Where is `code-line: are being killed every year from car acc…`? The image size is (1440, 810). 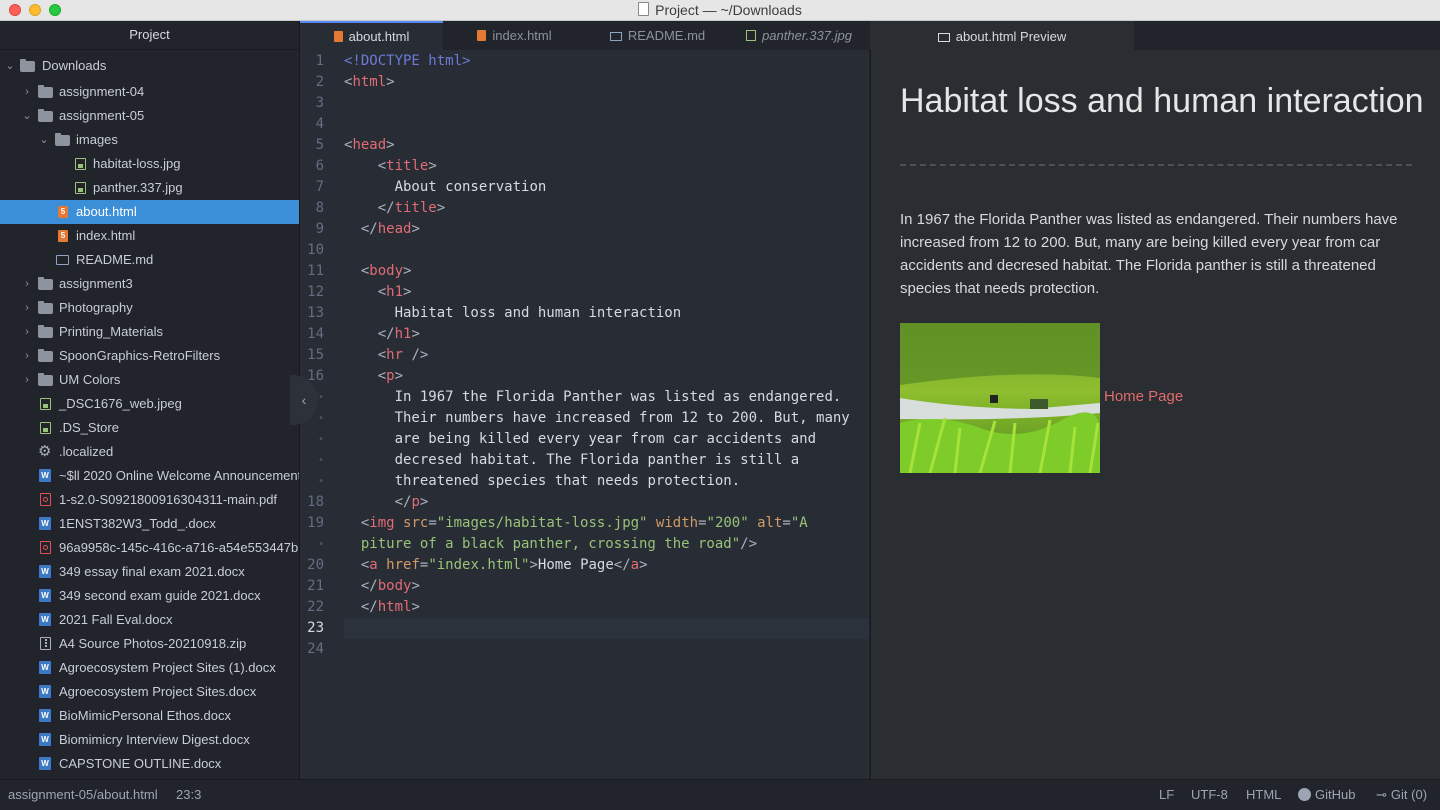 code-line: are being killed every year from car acc… is located at coordinates (605, 439).